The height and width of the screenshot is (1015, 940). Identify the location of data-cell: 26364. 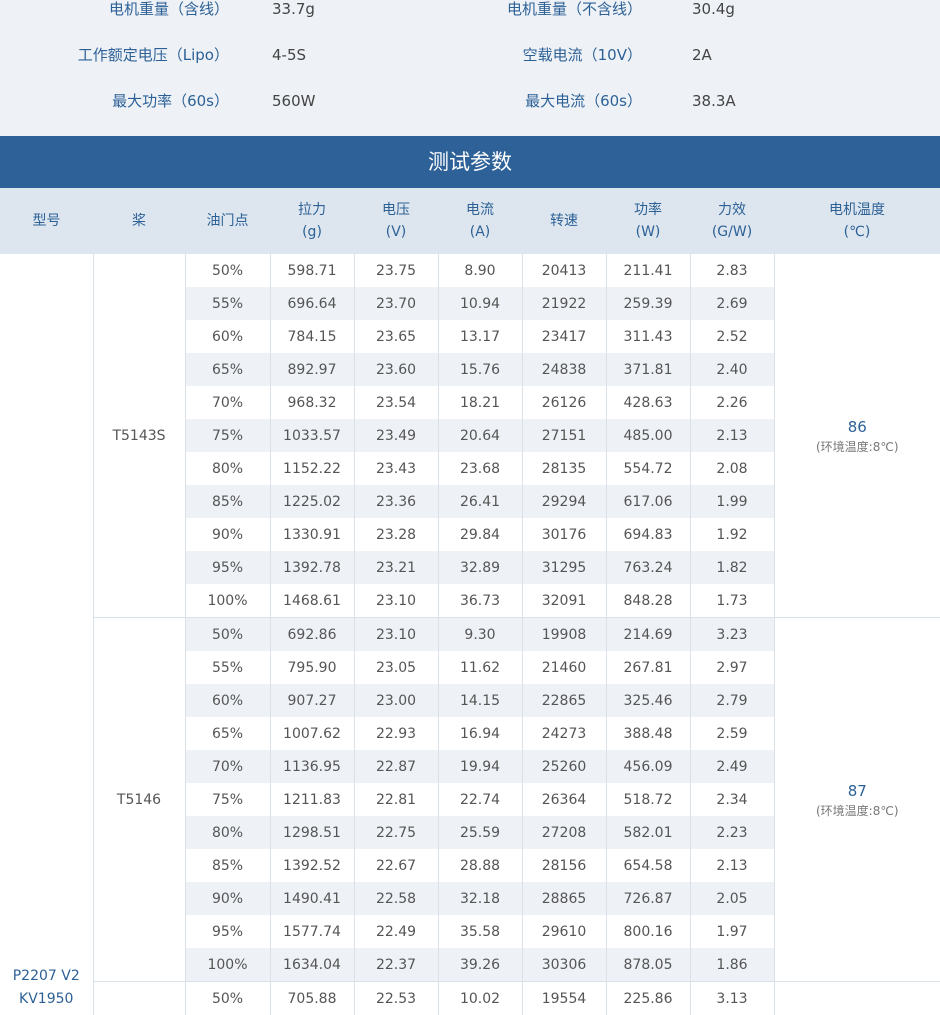
(564, 799).